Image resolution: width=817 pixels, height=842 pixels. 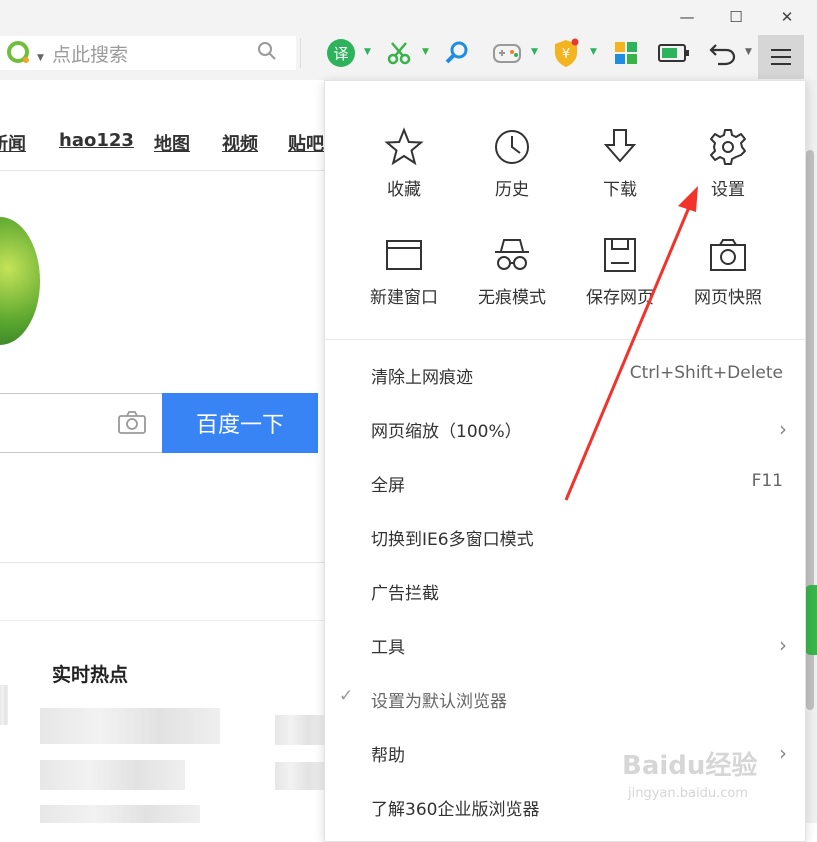 What do you see at coordinates (690, 766) in the screenshot?
I see `baidu-jingyan-watermark: Baidu经验` at bounding box center [690, 766].